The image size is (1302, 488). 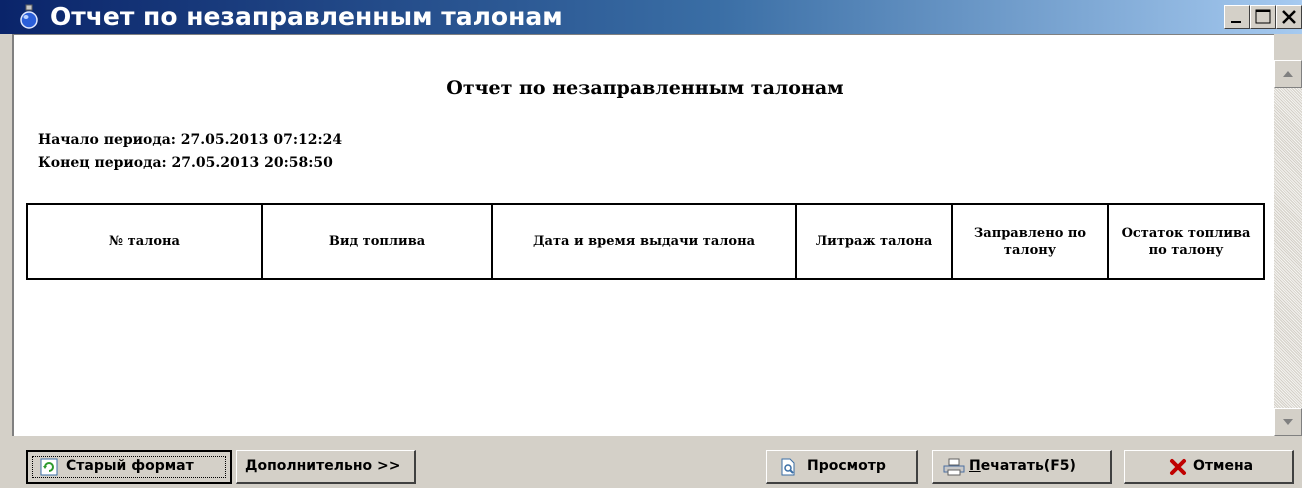 What do you see at coordinates (1178, 467) in the screenshot?
I see `cancel-x-icon` at bounding box center [1178, 467].